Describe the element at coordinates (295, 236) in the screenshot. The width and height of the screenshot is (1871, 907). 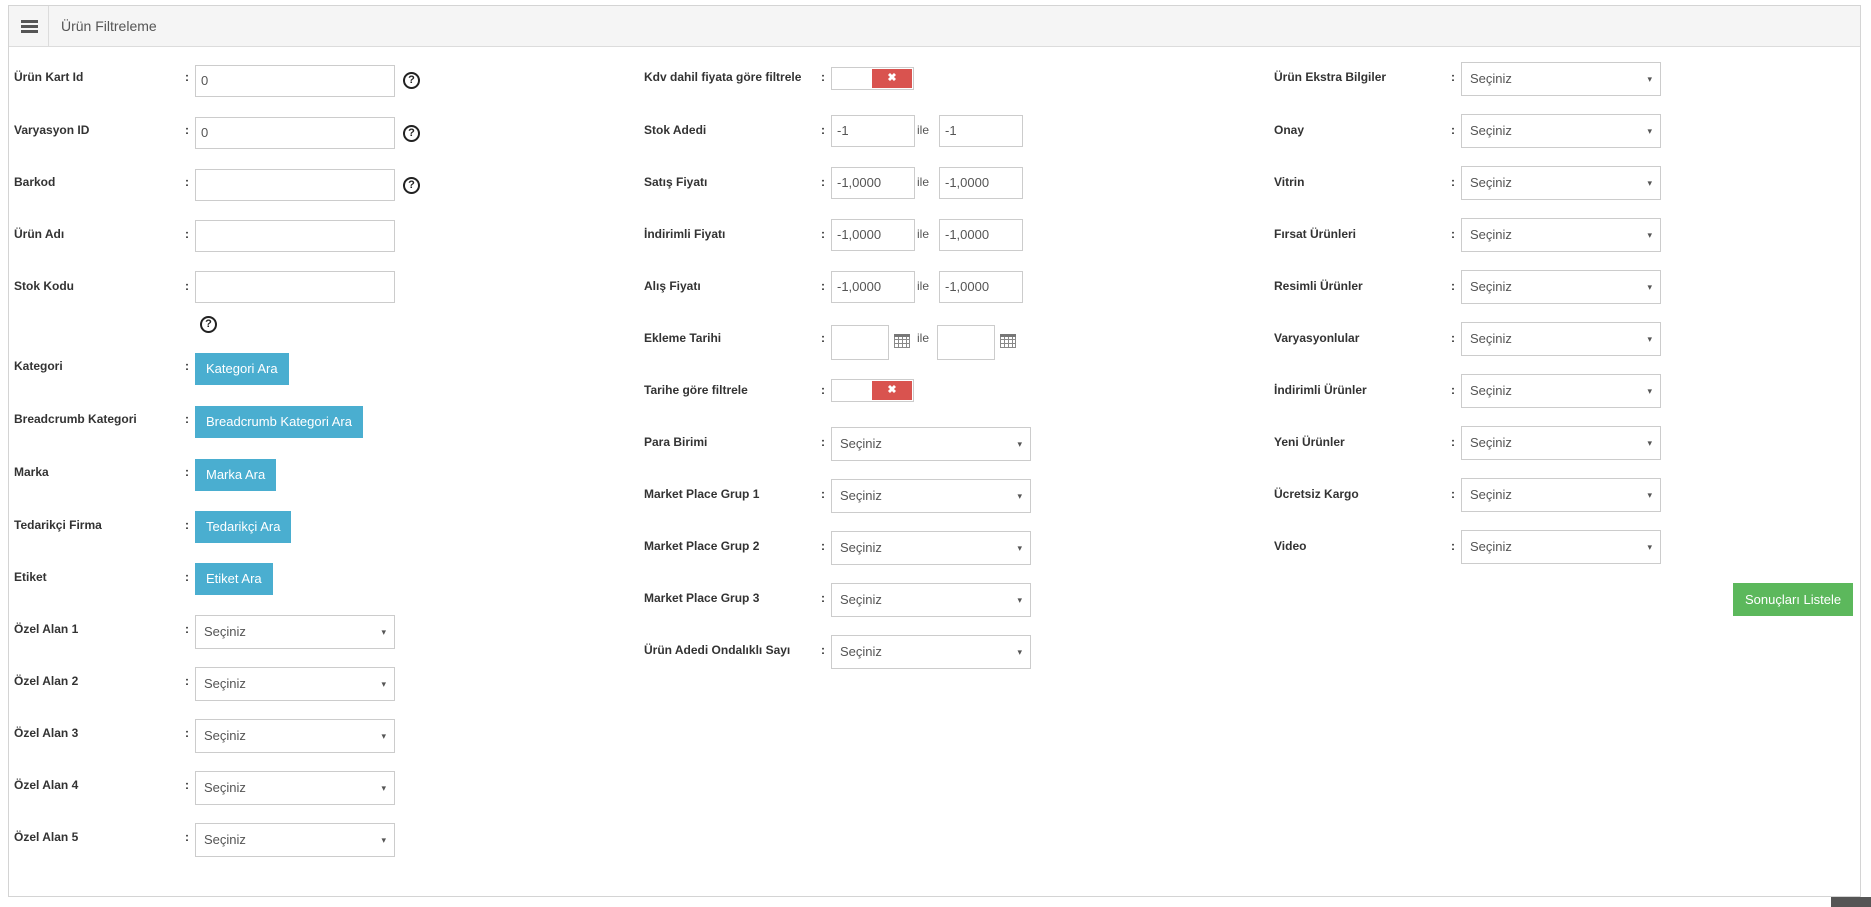
I see `urun-adi-input` at that location.